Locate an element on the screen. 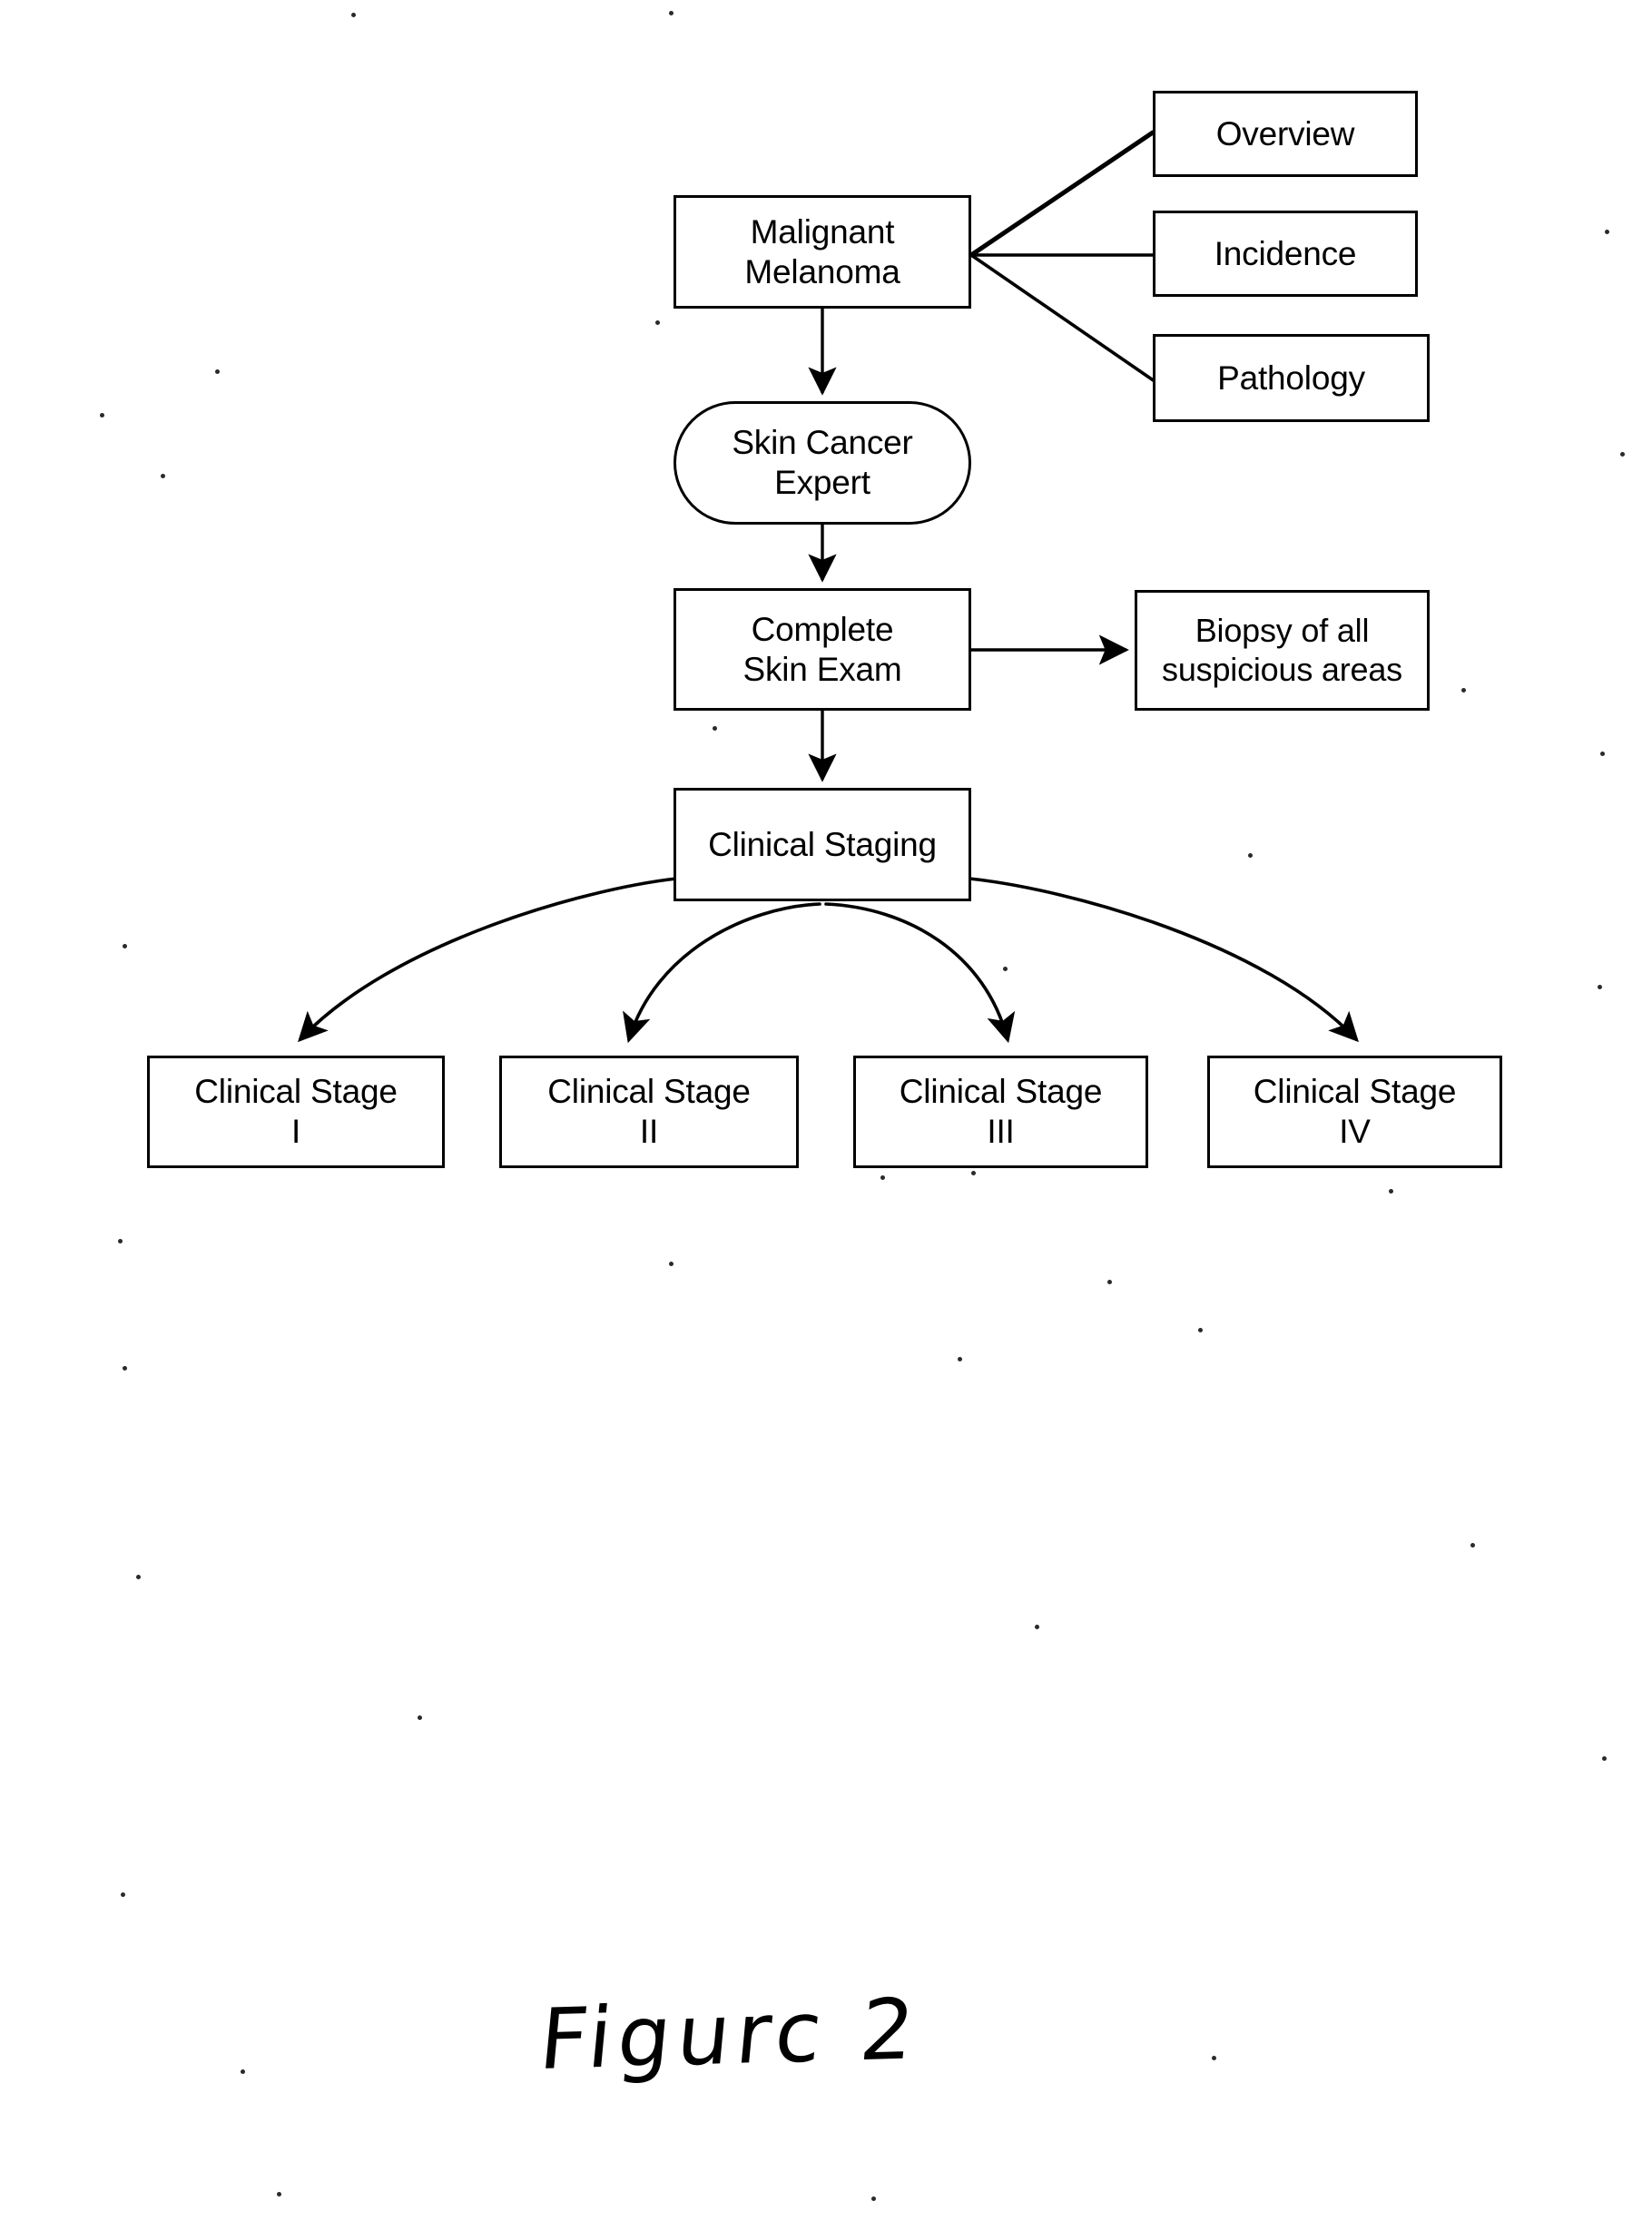 The width and height of the screenshot is (1652, 2221). node-clinical-staging: Clinical Staging is located at coordinates (822, 844).